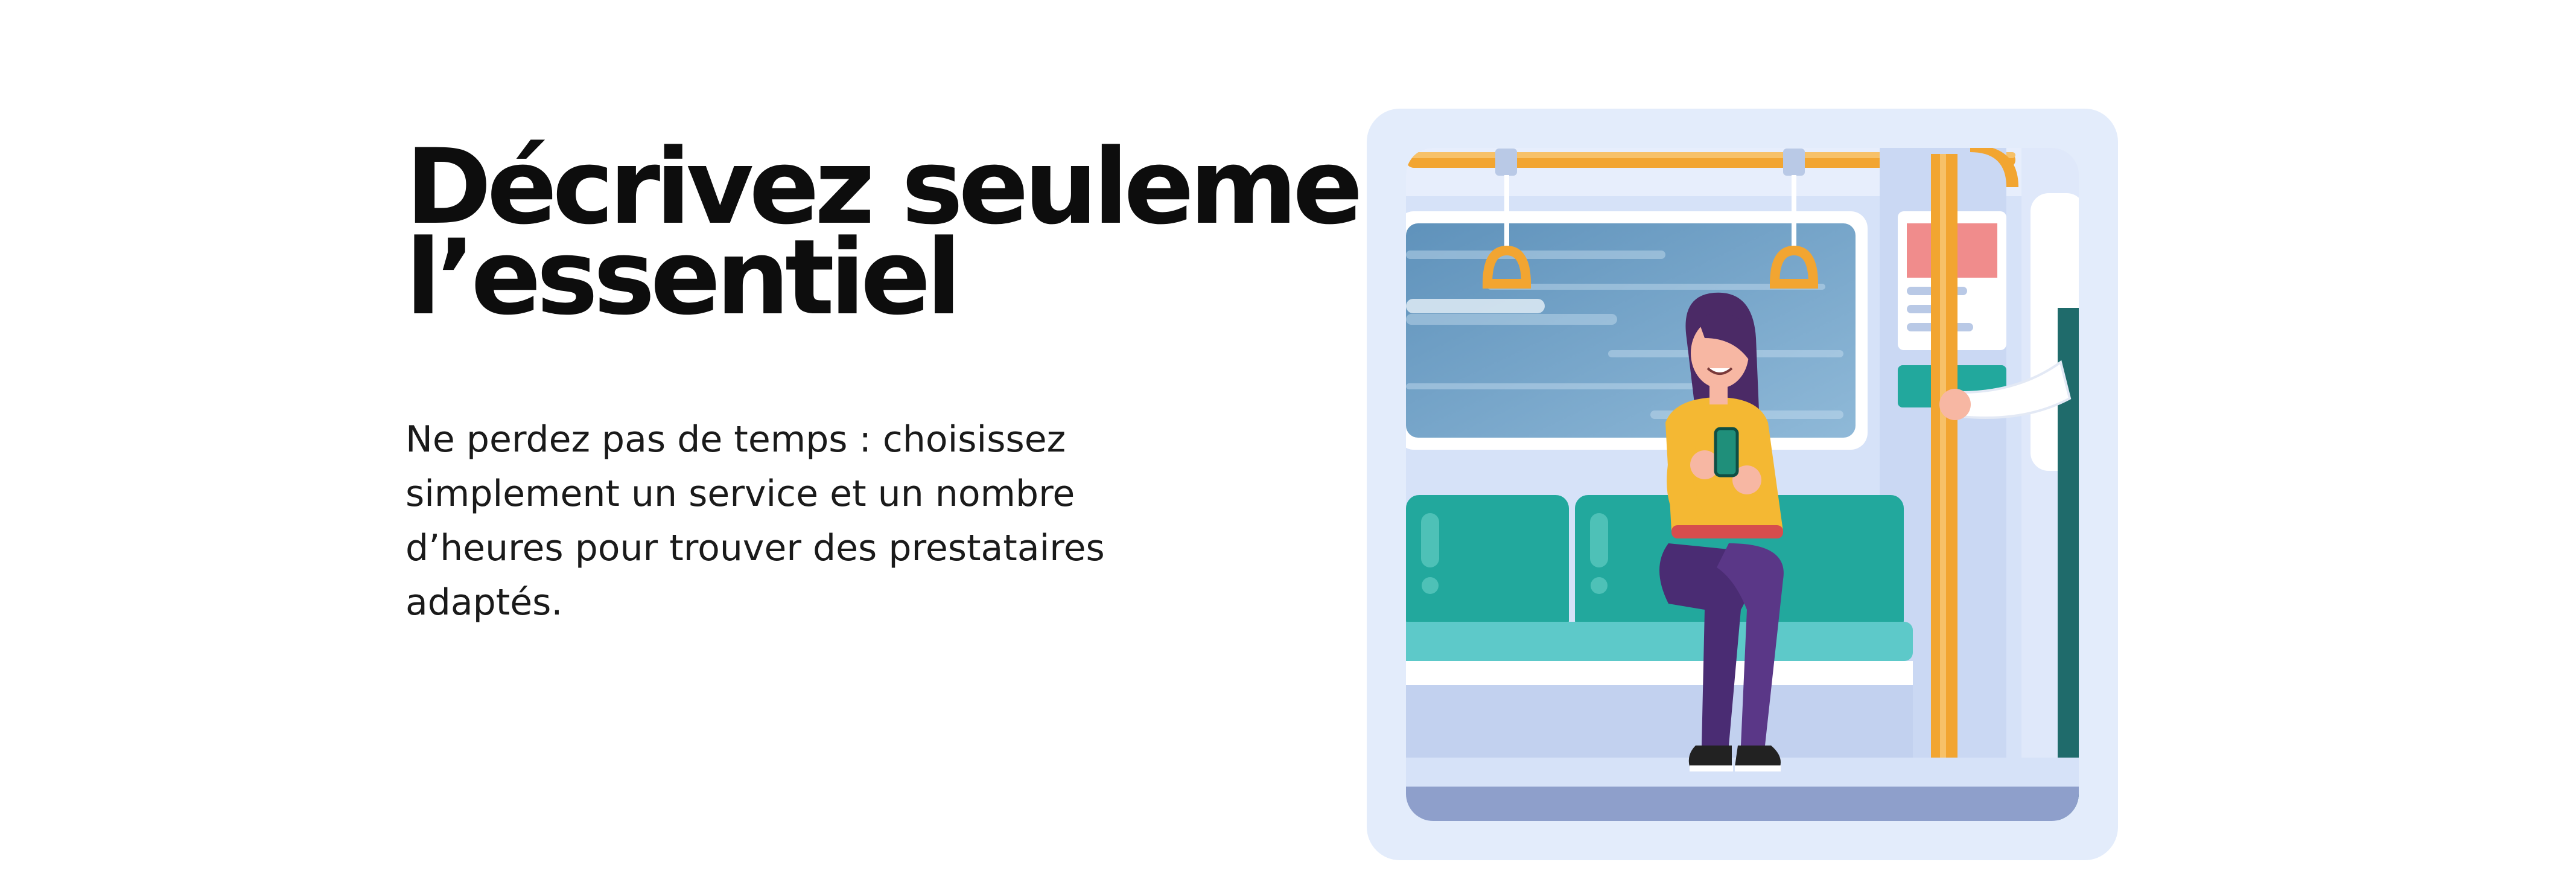 Image resolution: width=2576 pixels, height=891 pixels. What do you see at coordinates (1659, 641) in the screenshot?
I see `seat-cushion` at bounding box center [1659, 641].